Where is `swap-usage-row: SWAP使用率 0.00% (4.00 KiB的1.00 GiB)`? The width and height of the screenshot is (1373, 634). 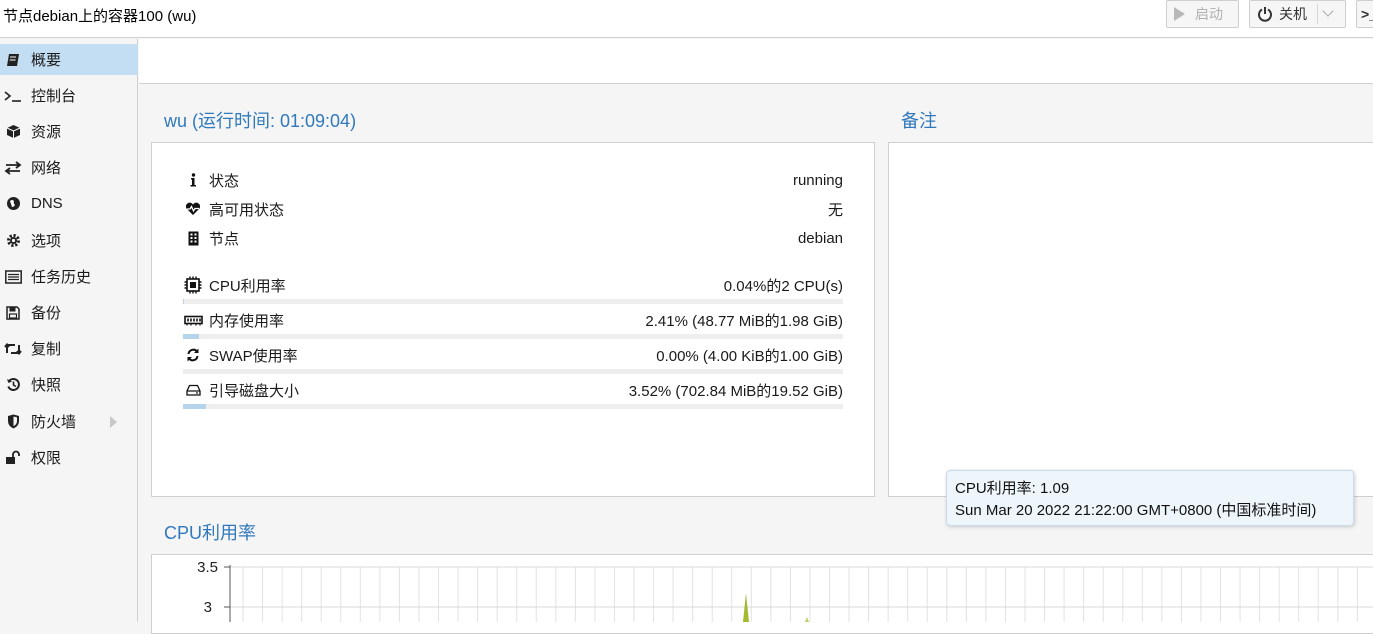
swap-usage-row: SWAP使用率 0.00% (4.00 KiB的1.00 GiB) is located at coordinates (513, 355).